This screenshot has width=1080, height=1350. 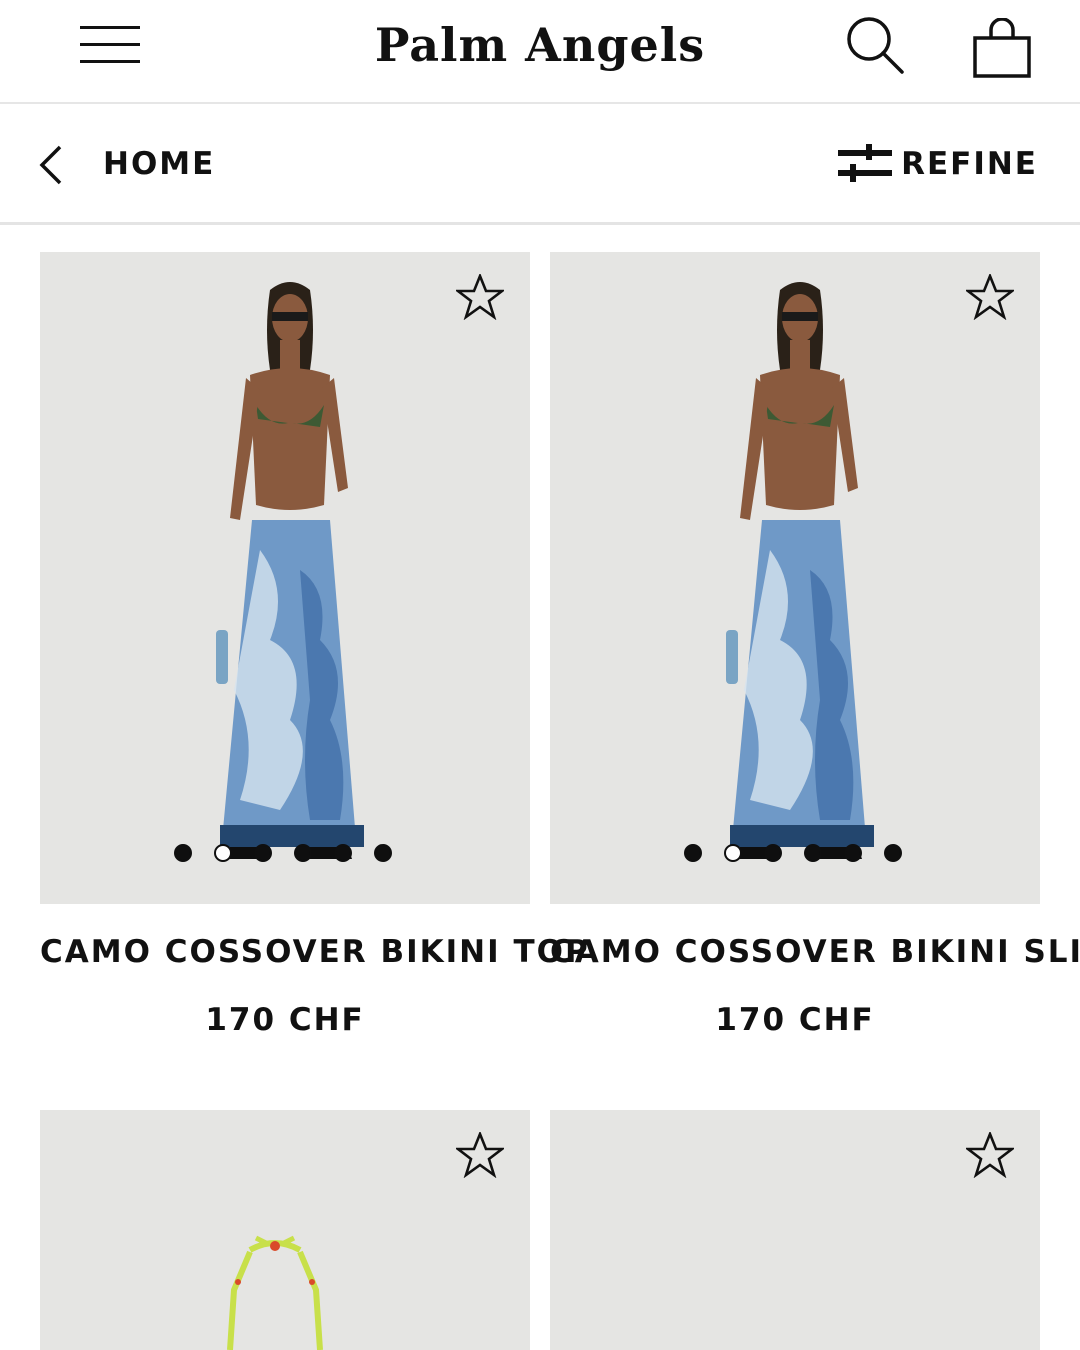 What do you see at coordinates (875, 45) in the screenshot?
I see `search-icon` at bounding box center [875, 45].